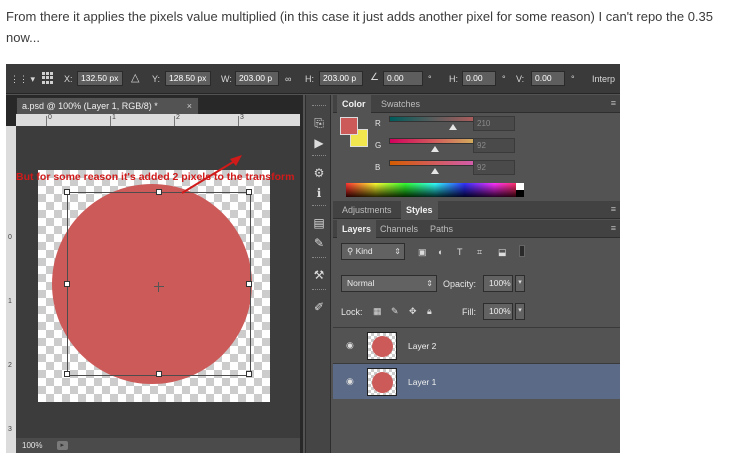 This screenshot has height=474, width=729. Describe the element at coordinates (319, 275) in the screenshot. I see `tool-presets-icon: ⚒` at that location.